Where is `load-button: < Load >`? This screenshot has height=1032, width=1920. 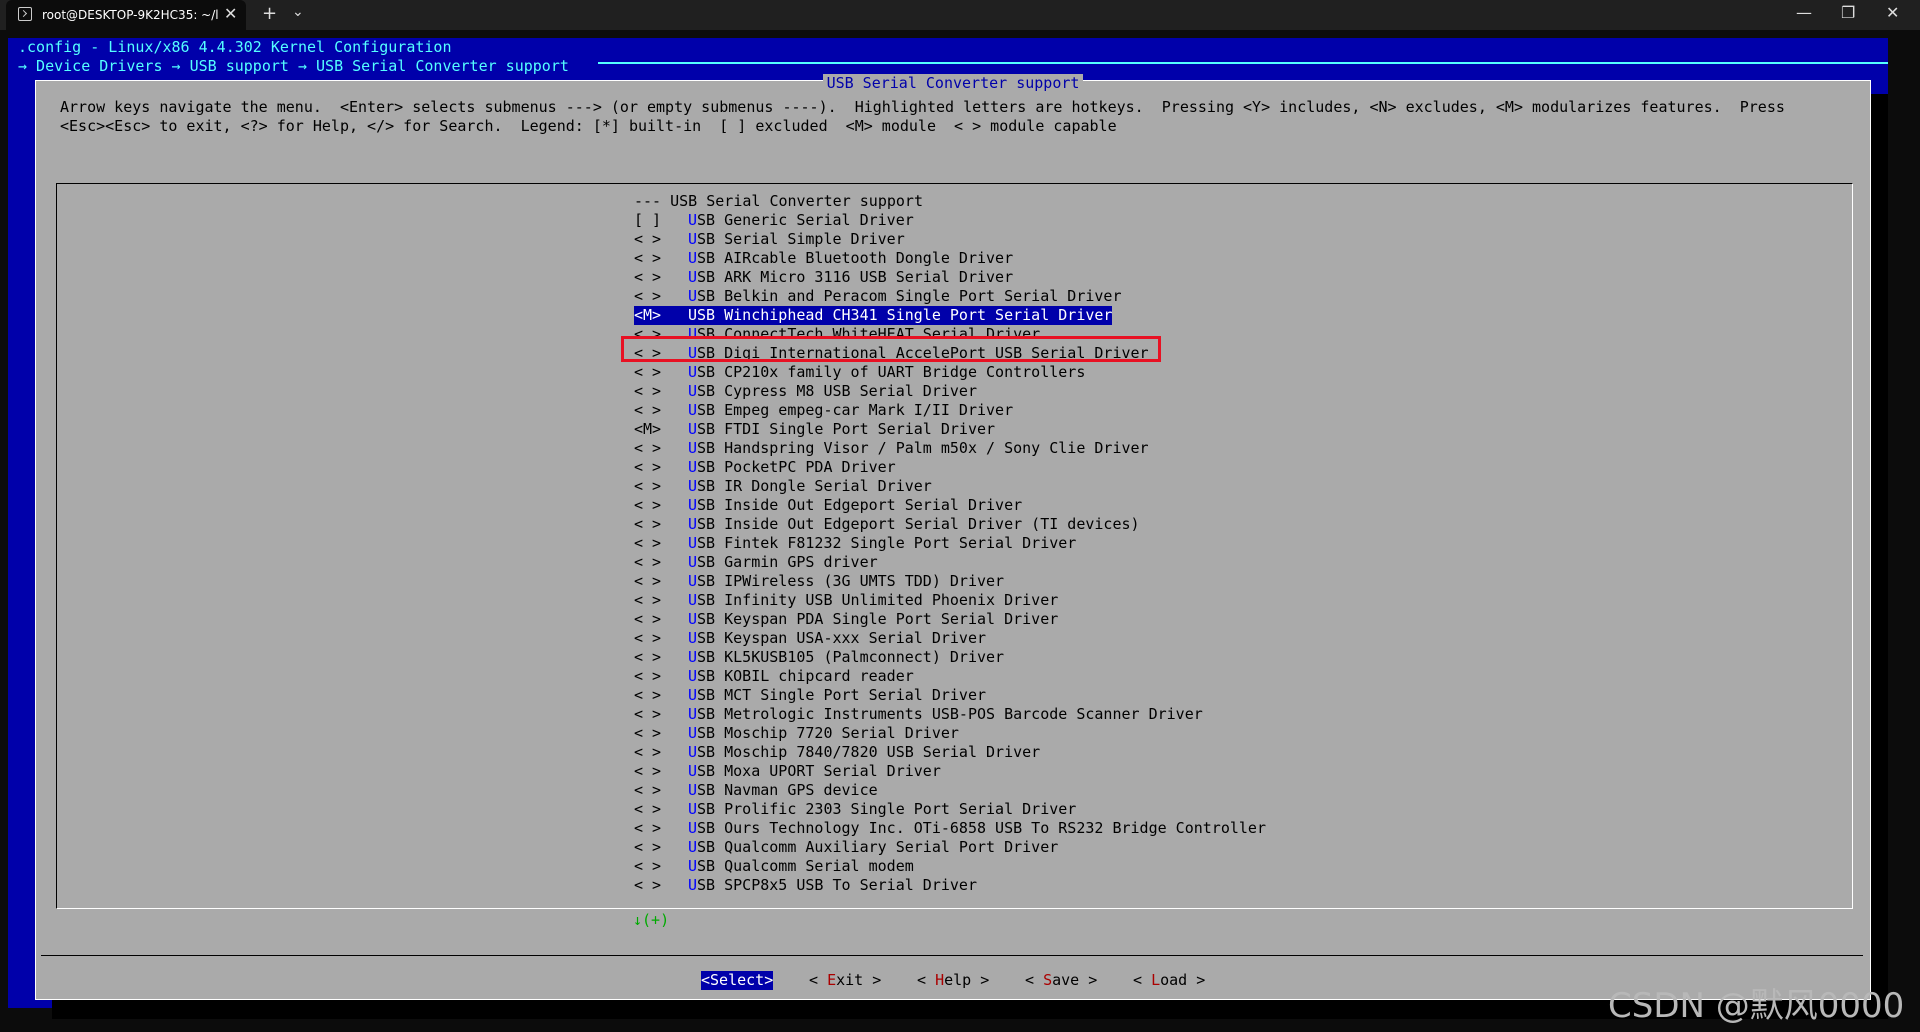 load-button: < Load > is located at coordinates (1169, 980).